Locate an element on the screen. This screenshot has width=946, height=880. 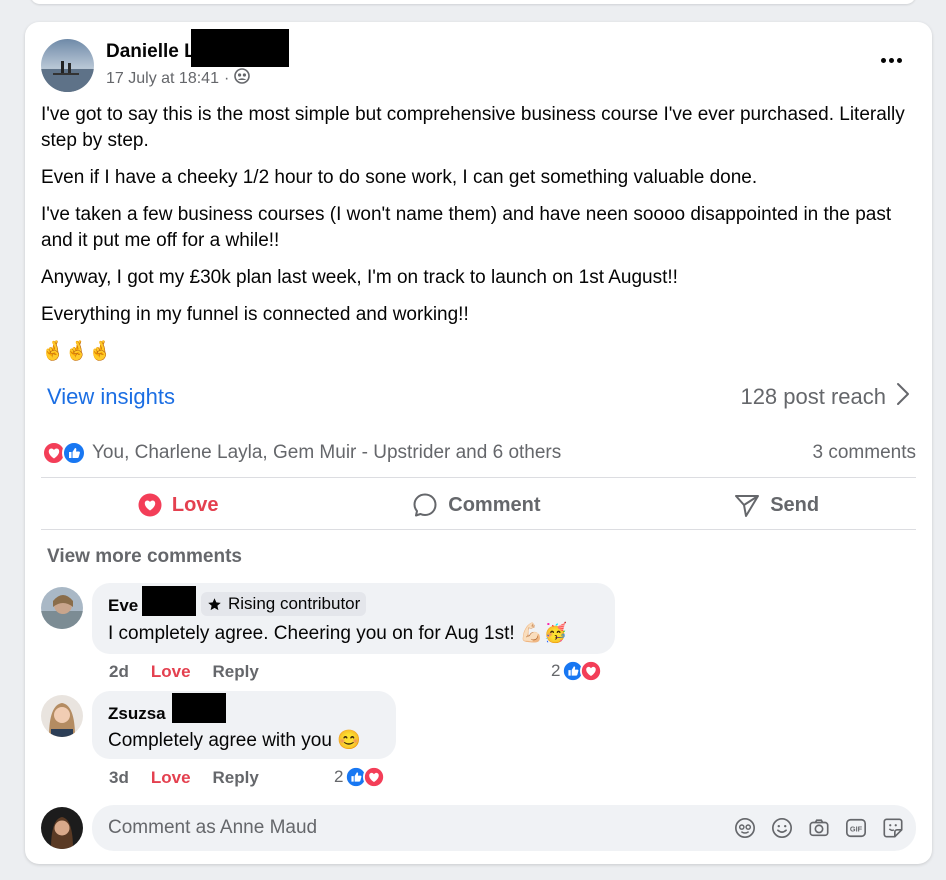
comment-button-label: Comment is located at coordinates (494, 504).